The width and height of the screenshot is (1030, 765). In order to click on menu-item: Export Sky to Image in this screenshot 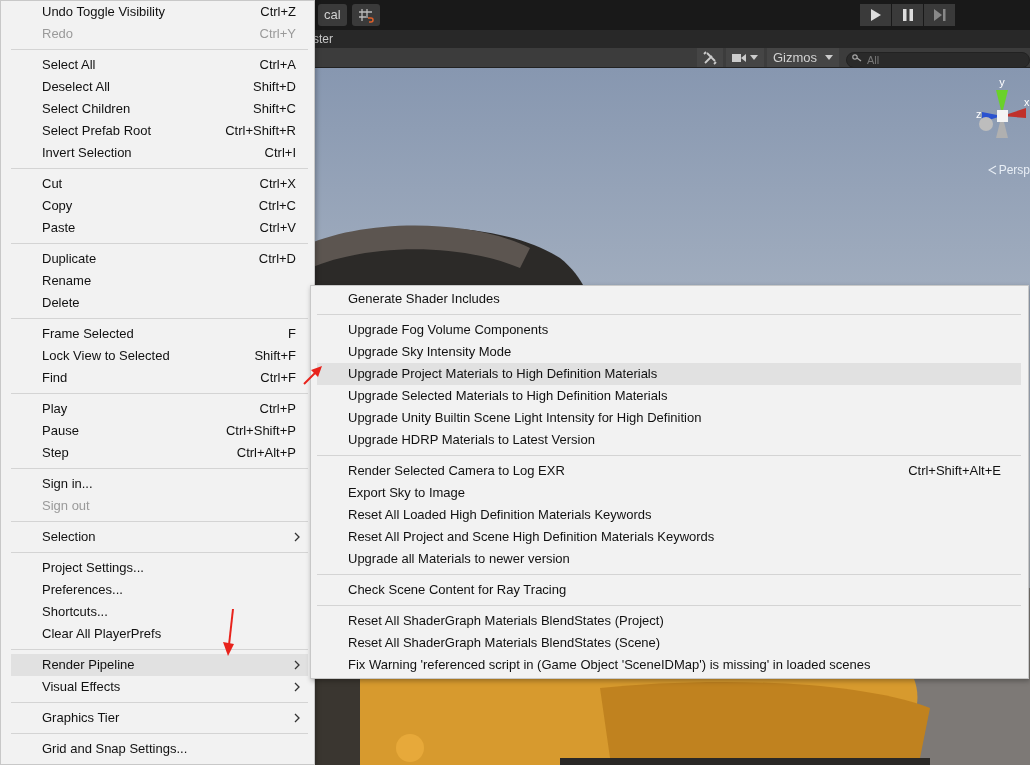, I will do `click(669, 493)`.